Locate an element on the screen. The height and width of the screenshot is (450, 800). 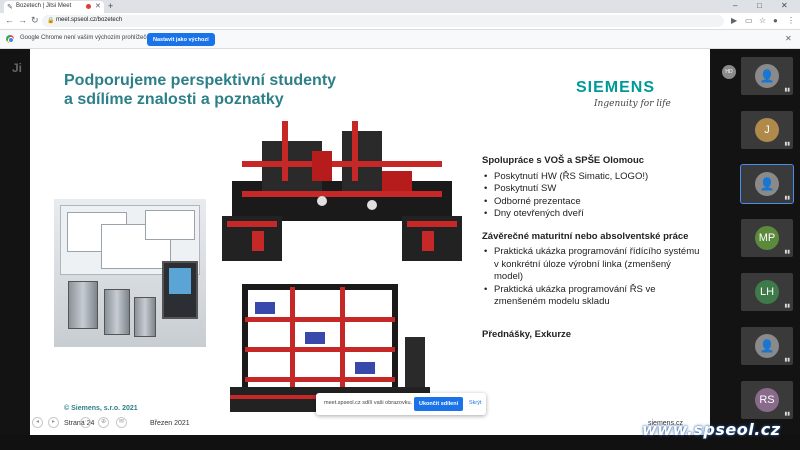
list-item: Dny otevřených dveří is located at coordinates (592, 214).